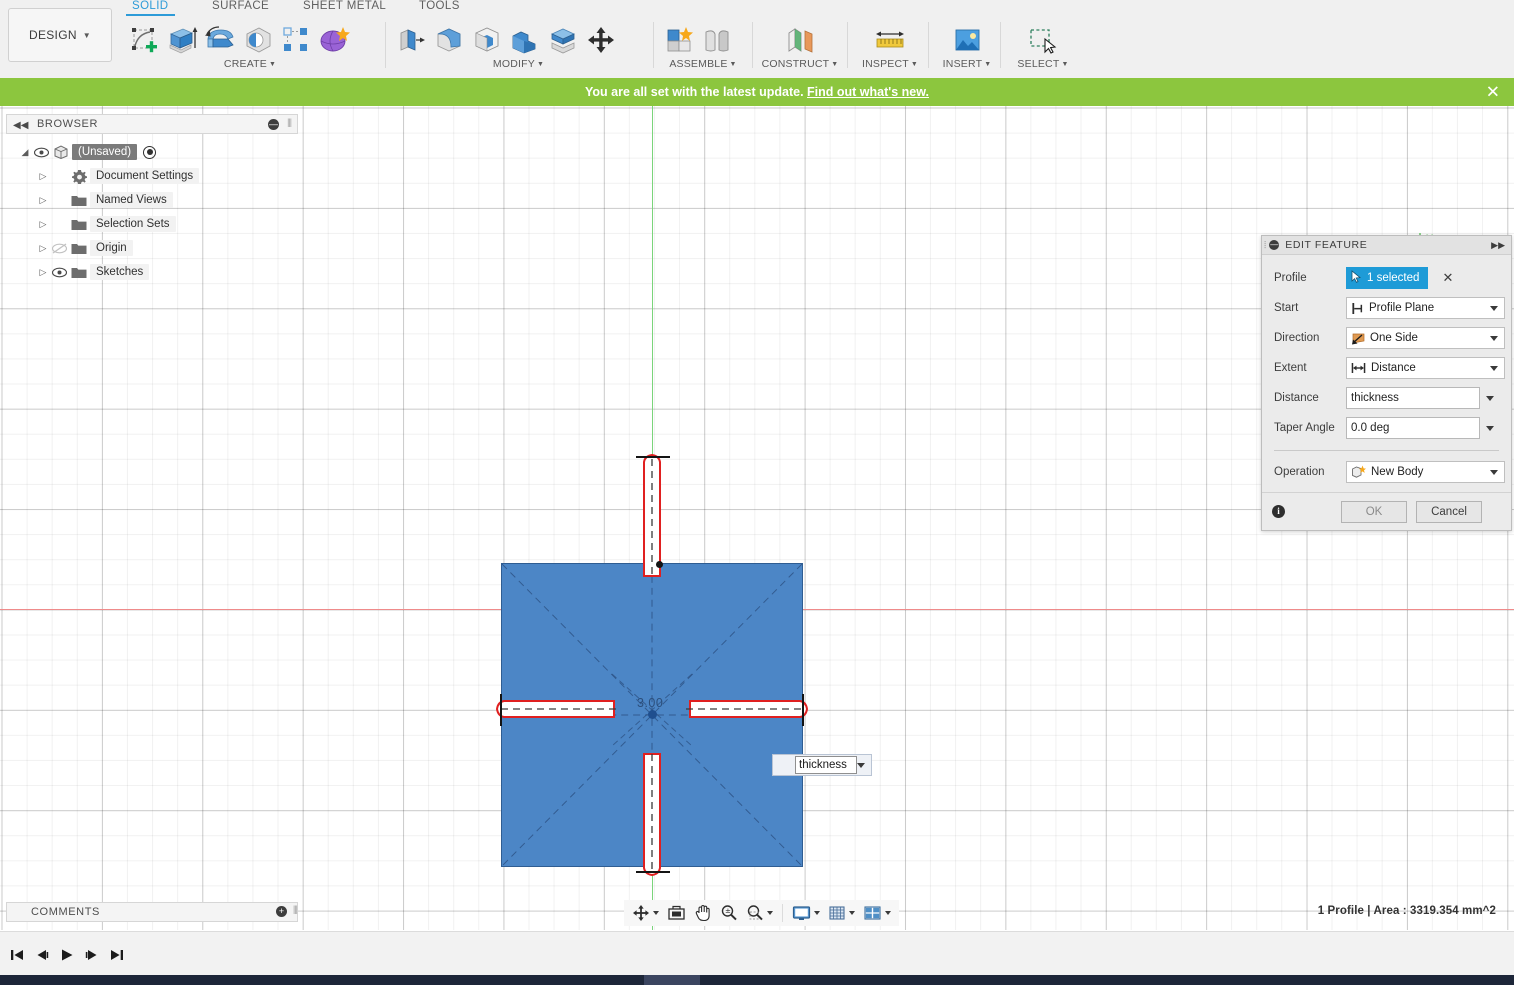 The width and height of the screenshot is (1514, 985). I want to click on sketch-endpoint, so click(659, 564).